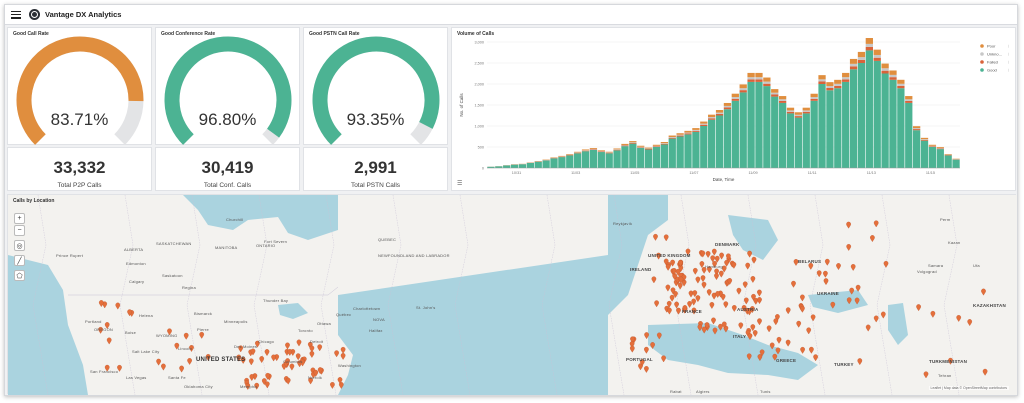  What do you see at coordinates (19, 260) in the screenshot?
I see `draw-line-button: ╱` at bounding box center [19, 260].